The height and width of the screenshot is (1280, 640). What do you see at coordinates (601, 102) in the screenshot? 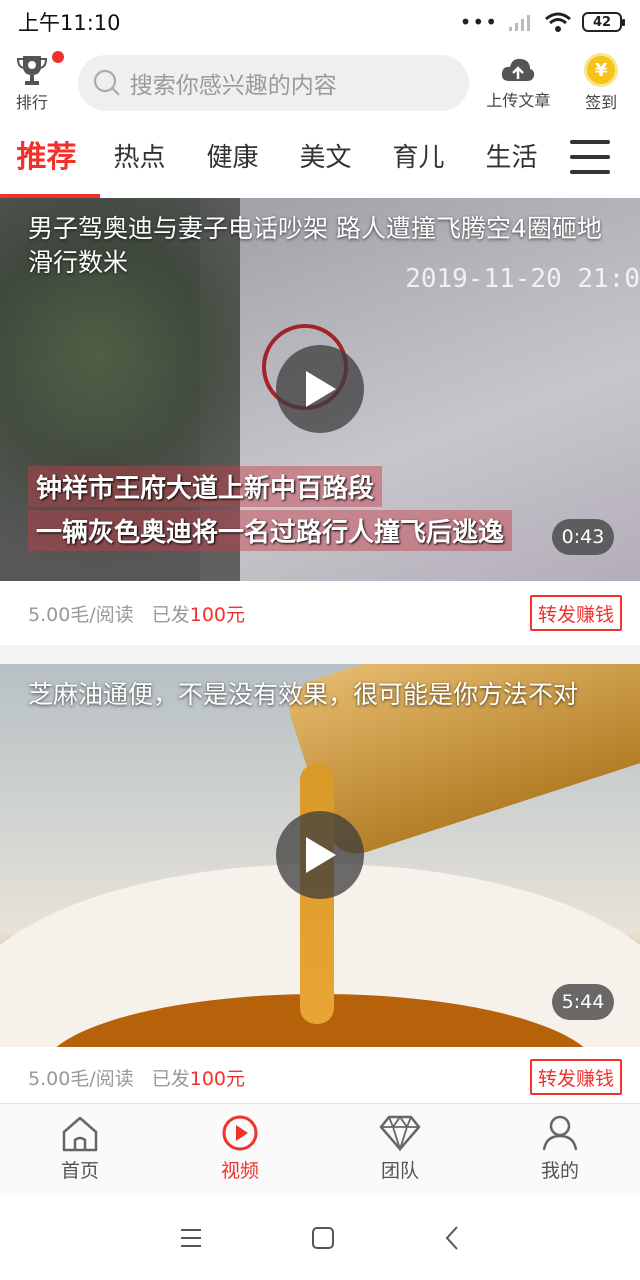
I see `signin-label: 签到` at bounding box center [601, 102].